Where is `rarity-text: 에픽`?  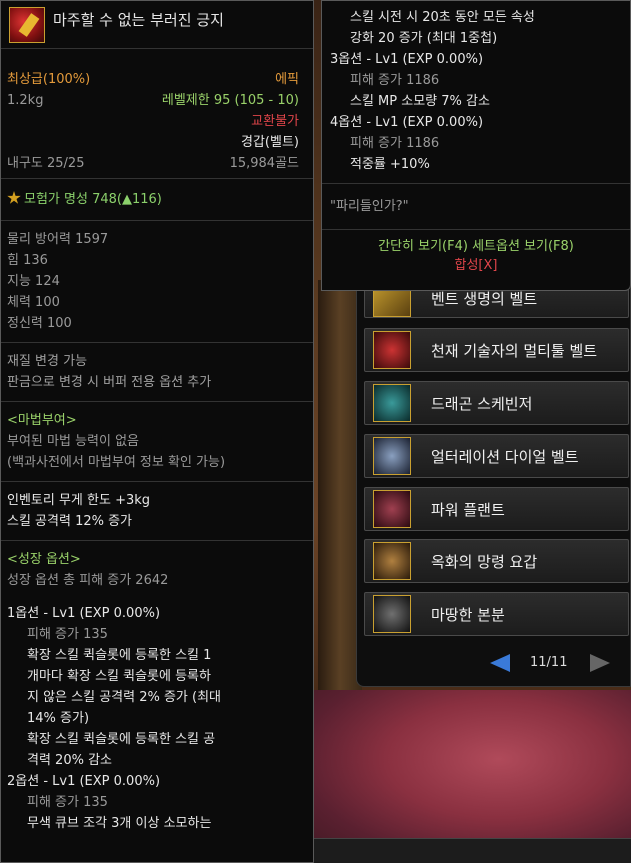
rarity-text: 에픽 is located at coordinates (287, 79).